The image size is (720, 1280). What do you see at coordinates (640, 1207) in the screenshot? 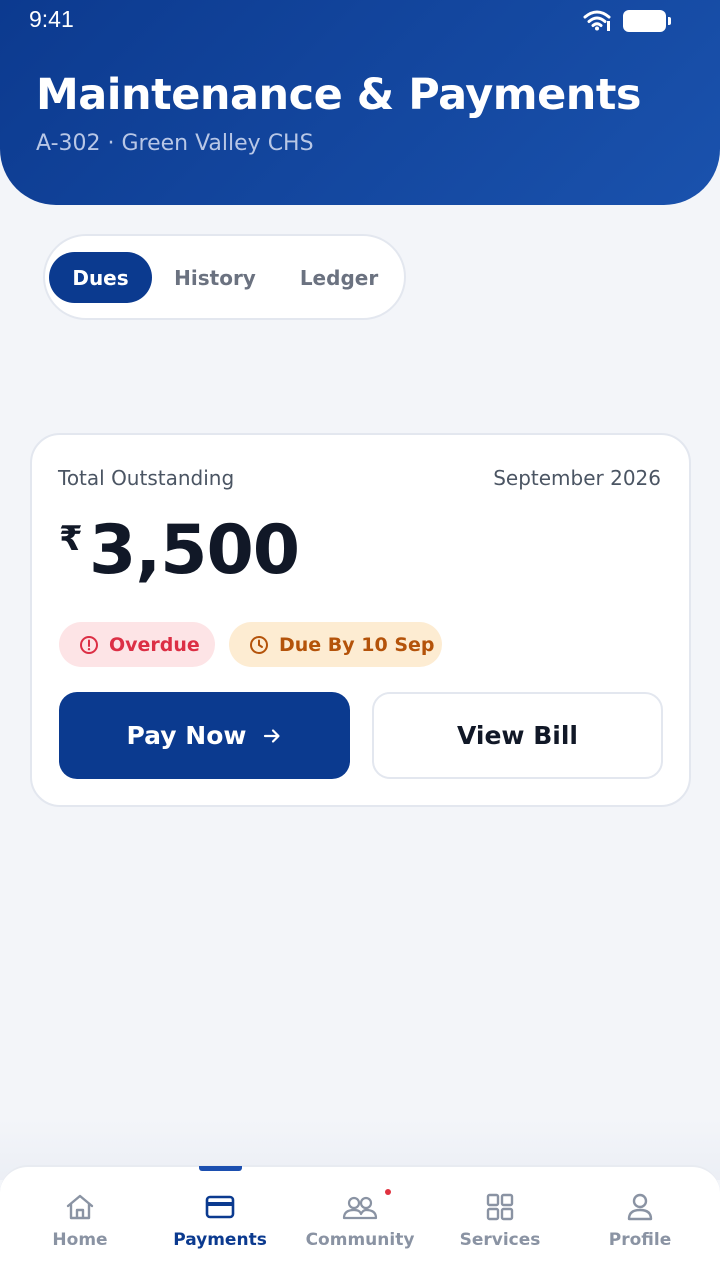
I see `user-icon` at bounding box center [640, 1207].